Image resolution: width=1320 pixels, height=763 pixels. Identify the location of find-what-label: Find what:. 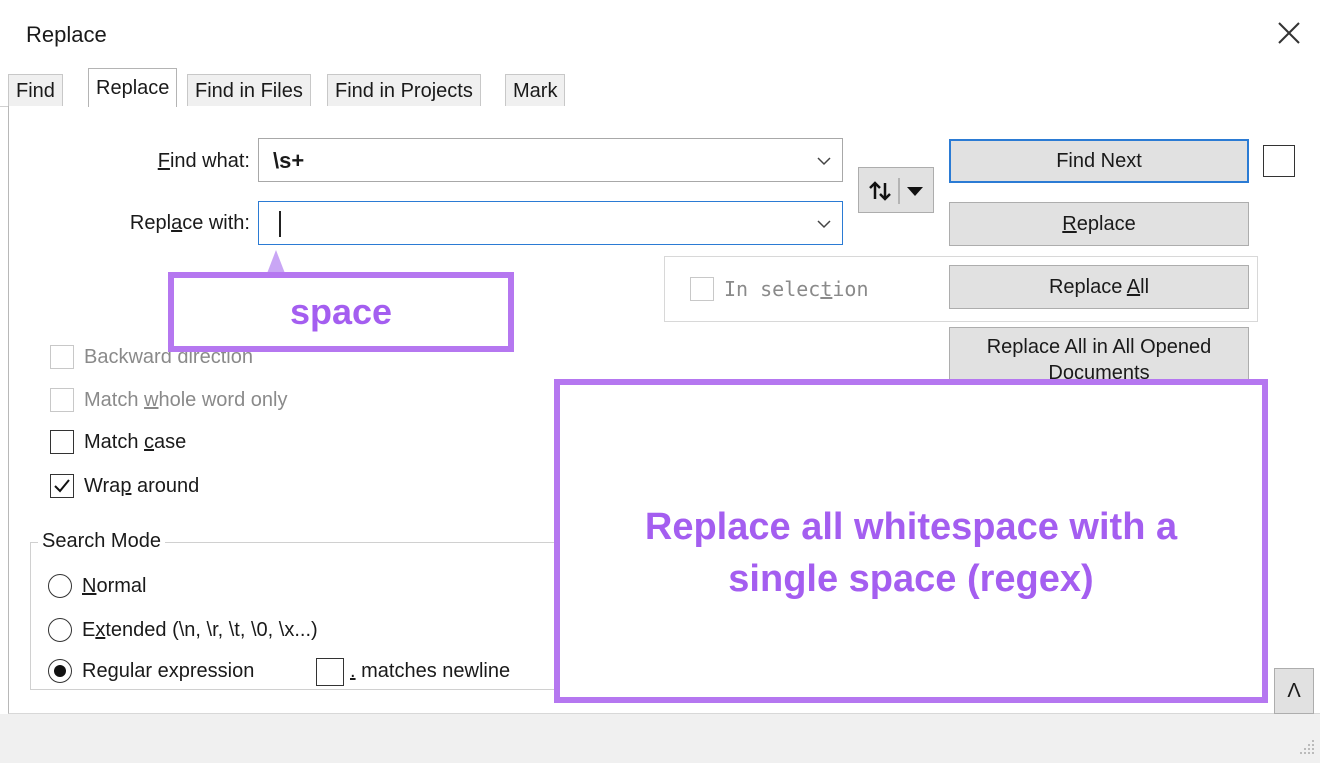
(203, 161).